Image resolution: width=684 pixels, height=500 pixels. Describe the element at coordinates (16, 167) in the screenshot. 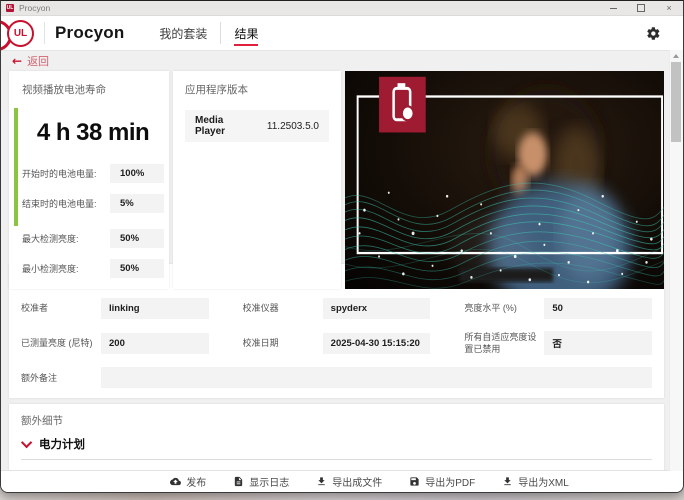

I see `score-accent-bar` at that location.